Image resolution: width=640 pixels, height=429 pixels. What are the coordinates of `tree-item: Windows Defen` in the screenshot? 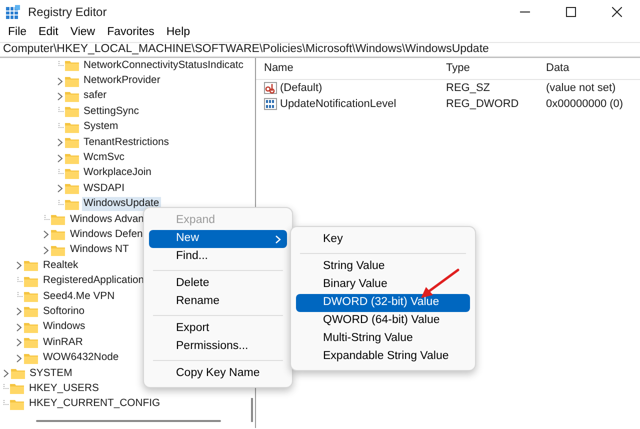 It's located at (106, 235).